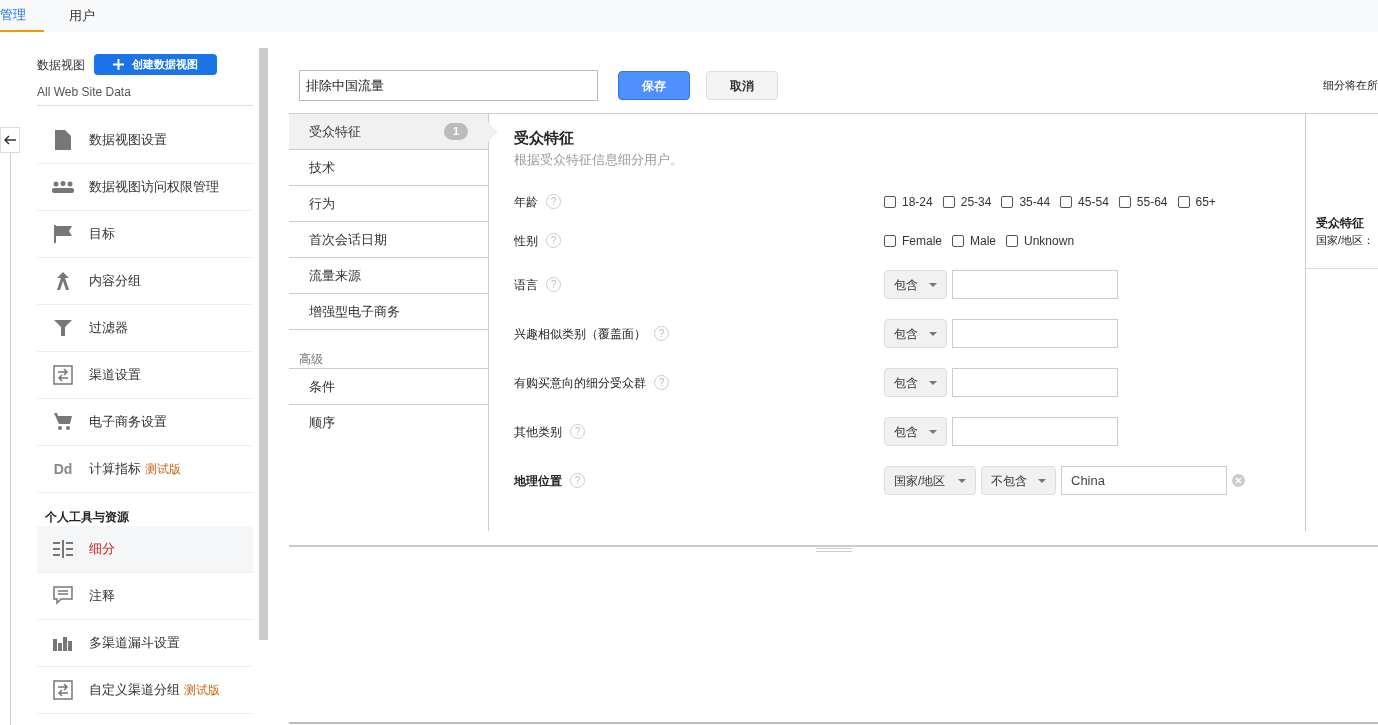 This screenshot has width=1378, height=725. Describe the element at coordinates (128, 422) in the screenshot. I see `sidebar-item-label: 电子商务设置` at that location.